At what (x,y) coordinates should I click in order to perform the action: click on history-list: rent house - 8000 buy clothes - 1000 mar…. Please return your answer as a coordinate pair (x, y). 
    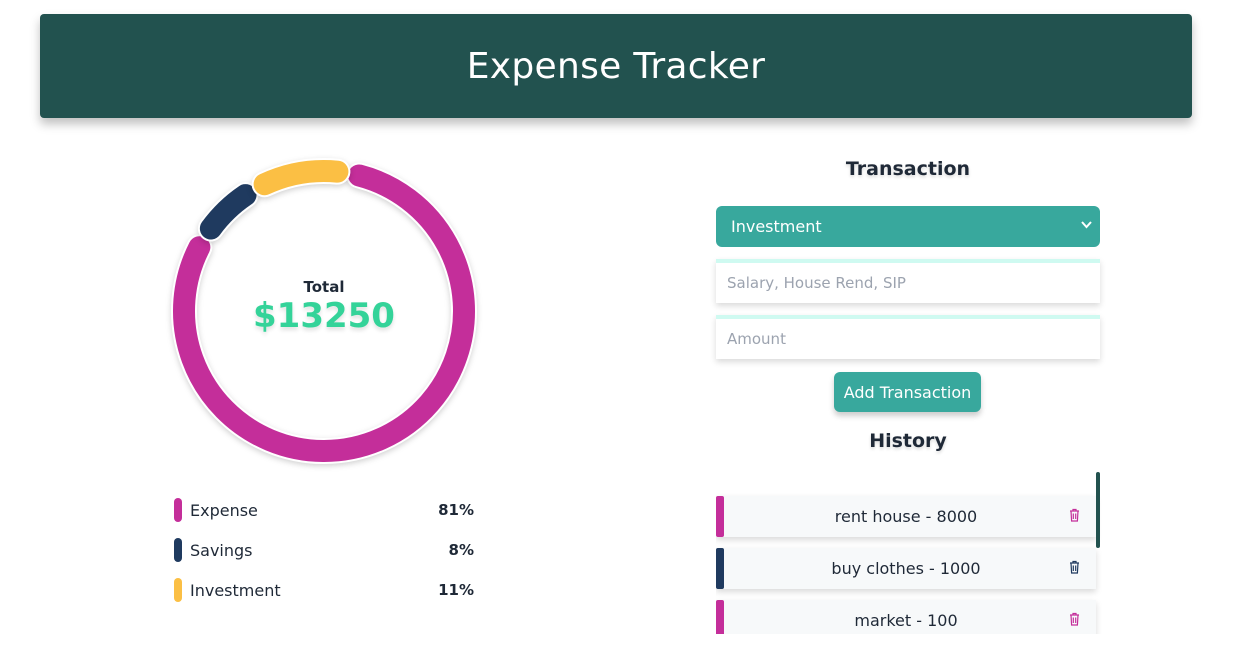
    Looking at the image, I should click on (909, 553).